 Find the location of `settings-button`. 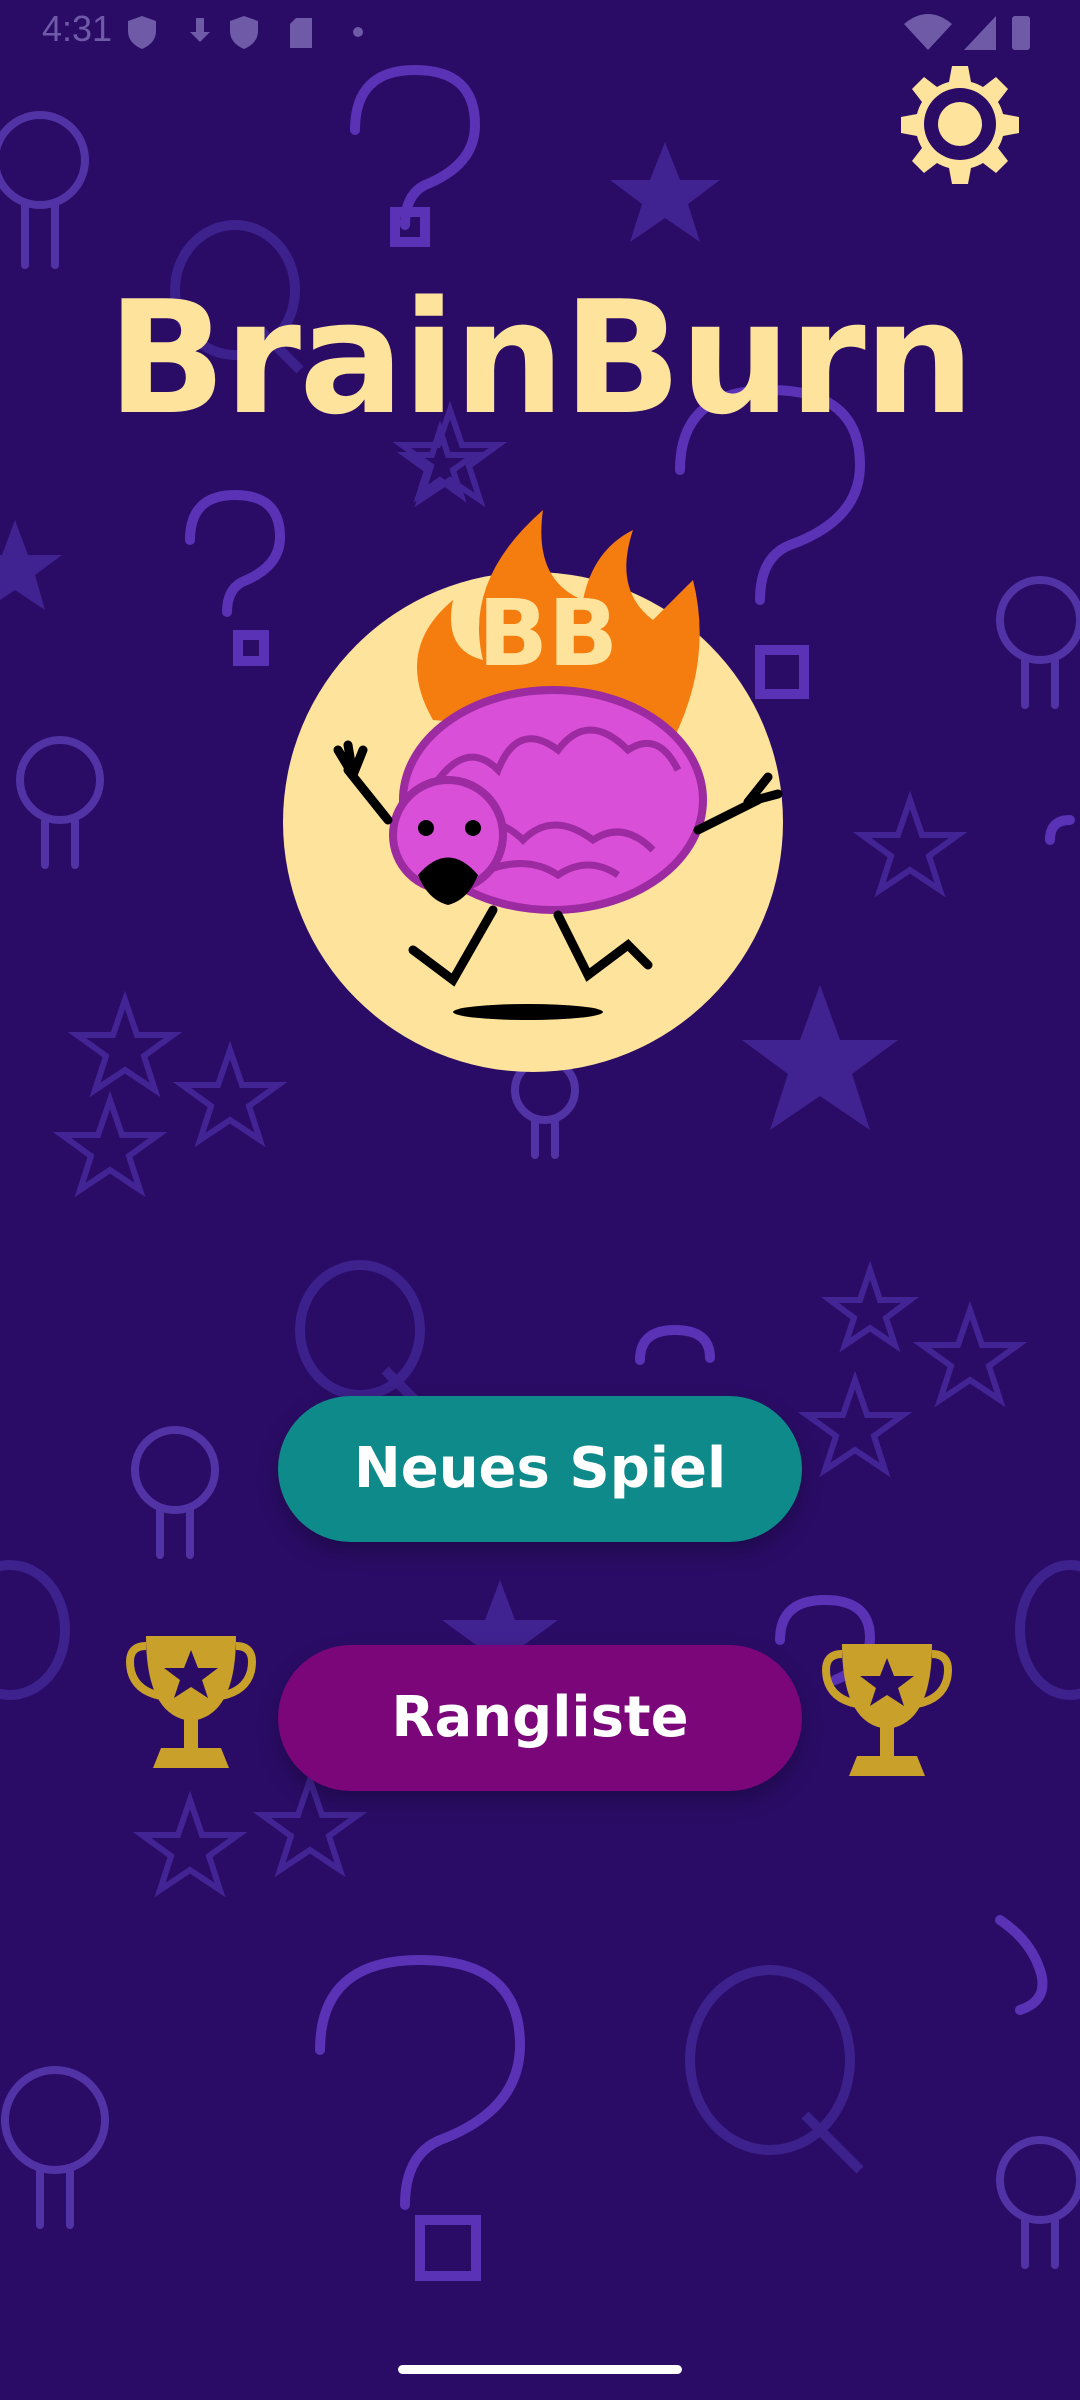

settings-button is located at coordinates (960, 124).